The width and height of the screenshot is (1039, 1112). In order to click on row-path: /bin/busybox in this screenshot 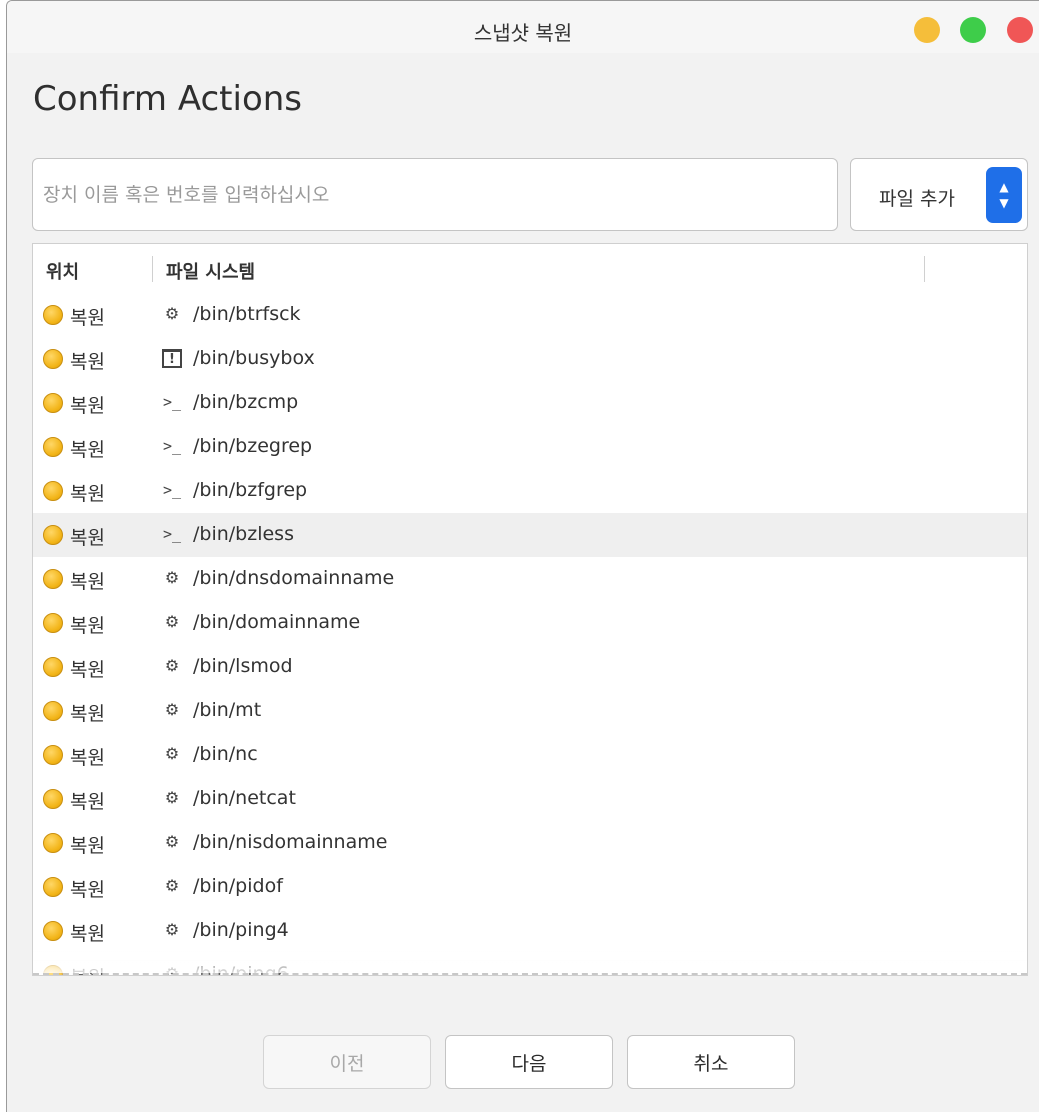, I will do `click(254, 358)`.